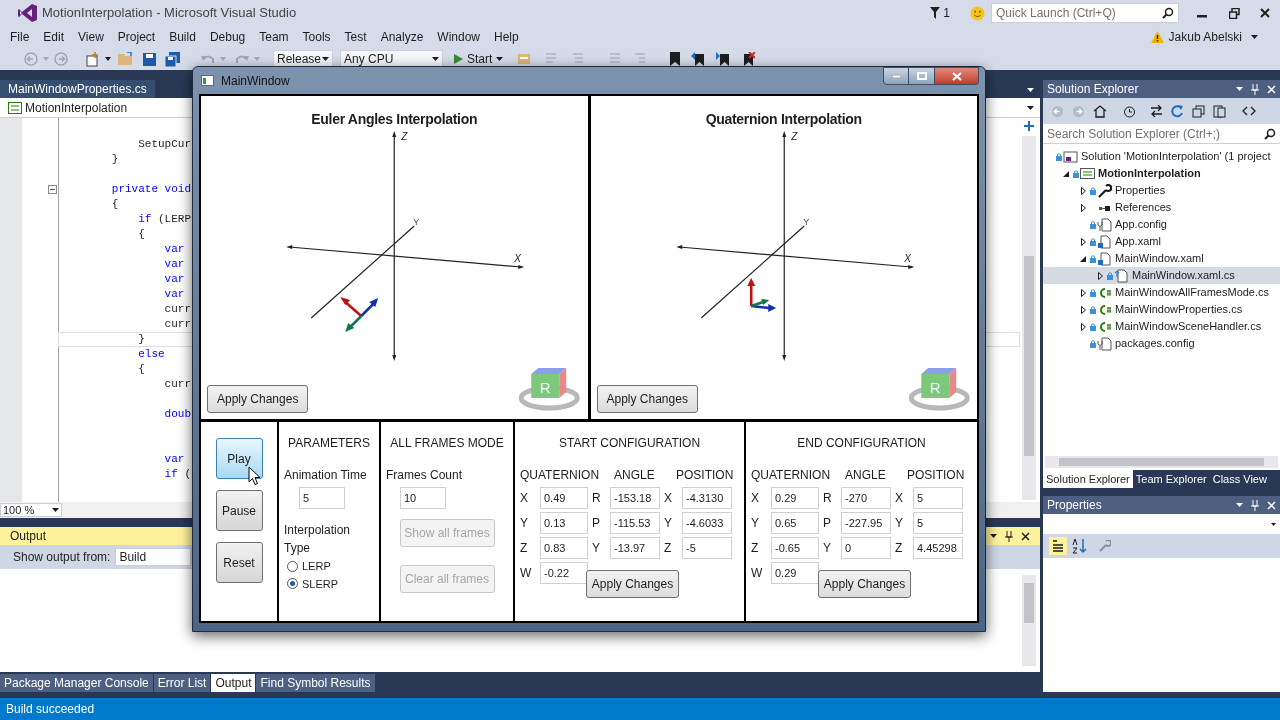 The height and width of the screenshot is (720, 1280). I want to click on input-field: -153.18, so click(635, 498).